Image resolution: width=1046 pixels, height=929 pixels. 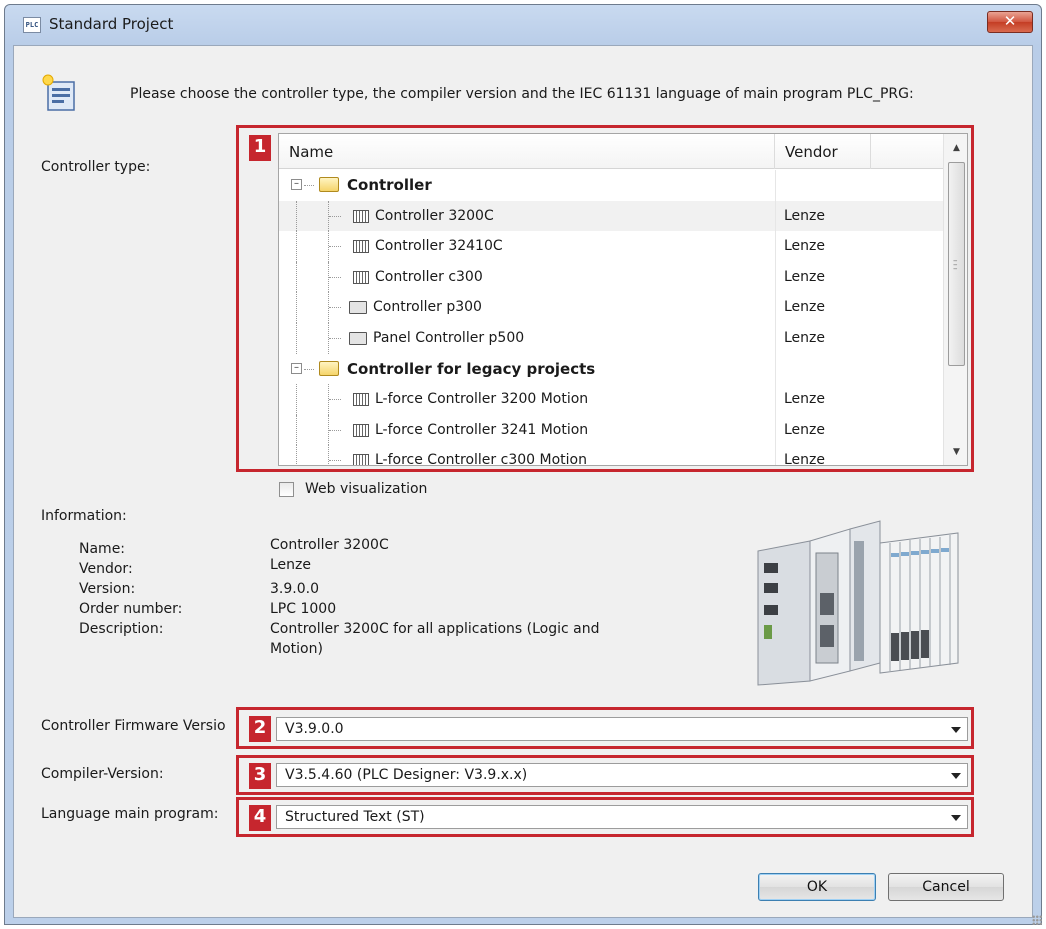 What do you see at coordinates (286, 489) in the screenshot?
I see `web-visualization-checkbox` at bounding box center [286, 489].